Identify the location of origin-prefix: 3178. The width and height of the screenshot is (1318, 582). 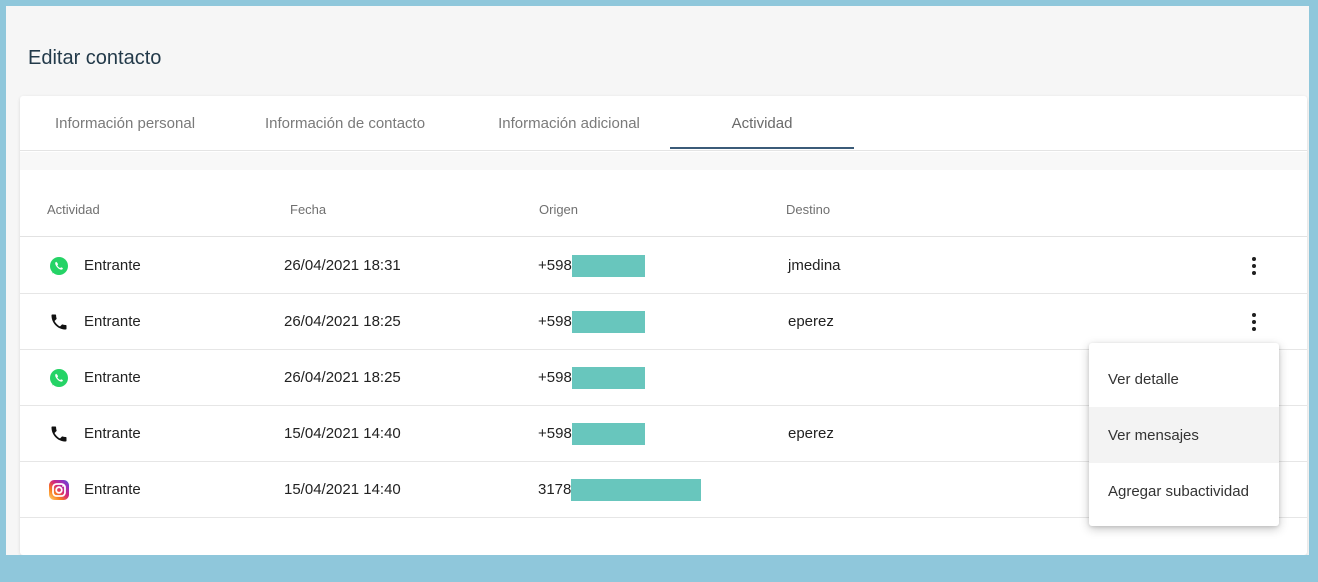
(555, 489).